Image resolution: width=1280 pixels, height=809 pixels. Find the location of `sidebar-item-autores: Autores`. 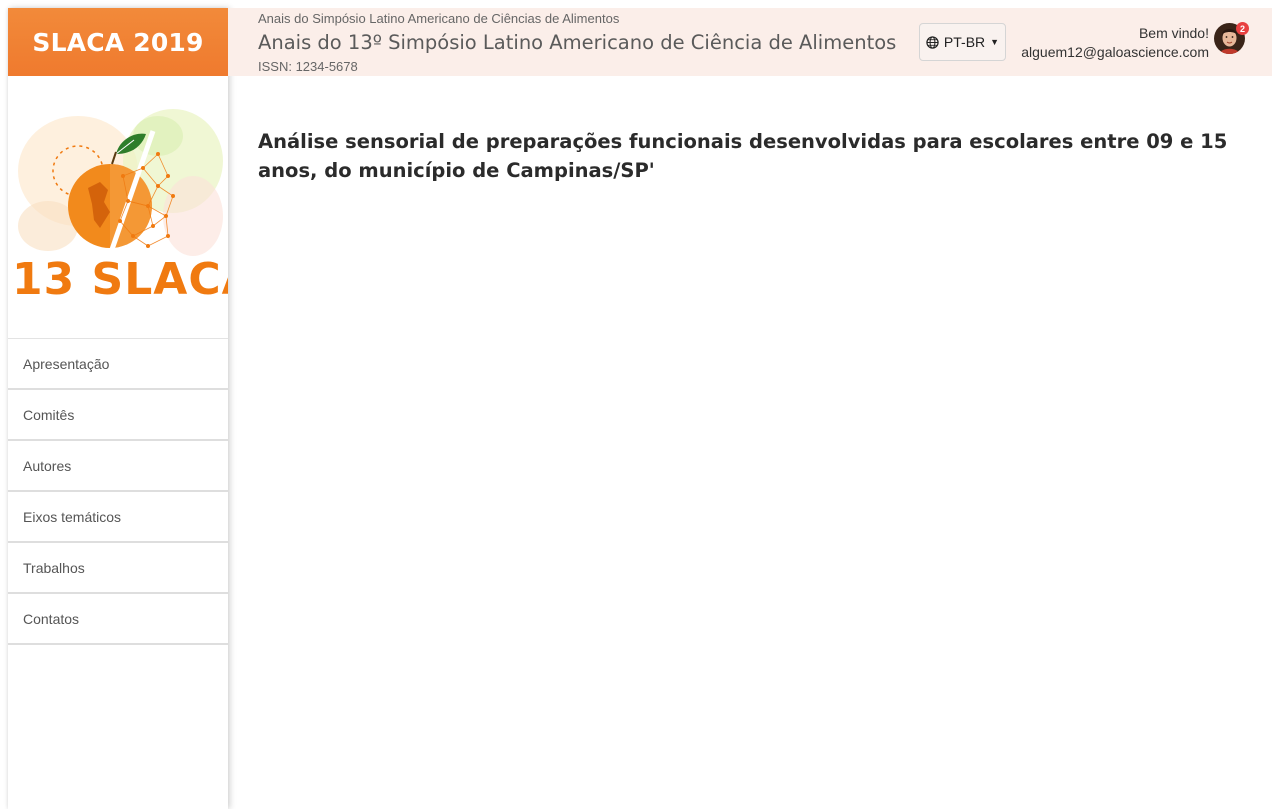

sidebar-item-autores: Autores is located at coordinates (118, 466).